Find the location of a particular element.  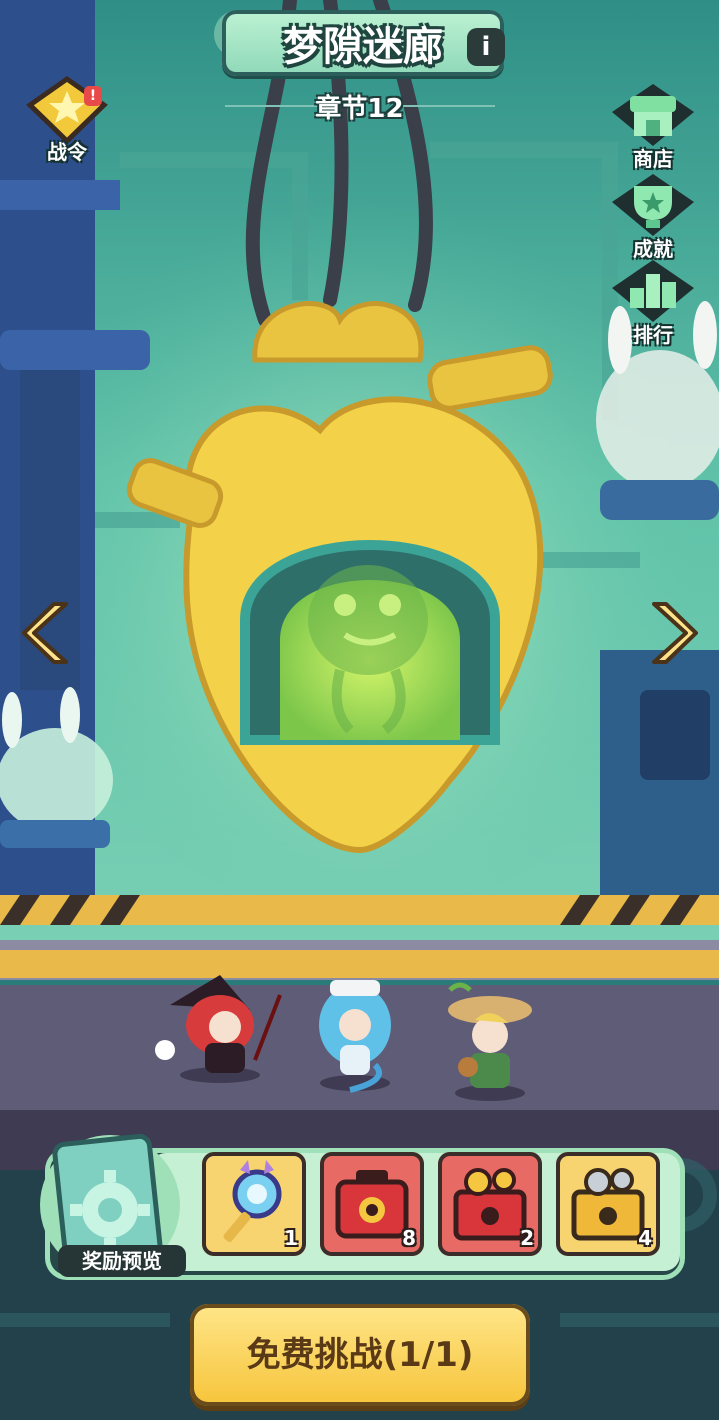

battle-pass-label: 战令 is located at coordinates (67, 152).